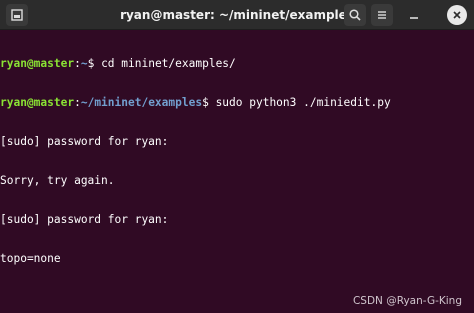 The image size is (474, 313). Describe the element at coordinates (84, 63) in the screenshot. I see `prompt-path: ~` at that location.